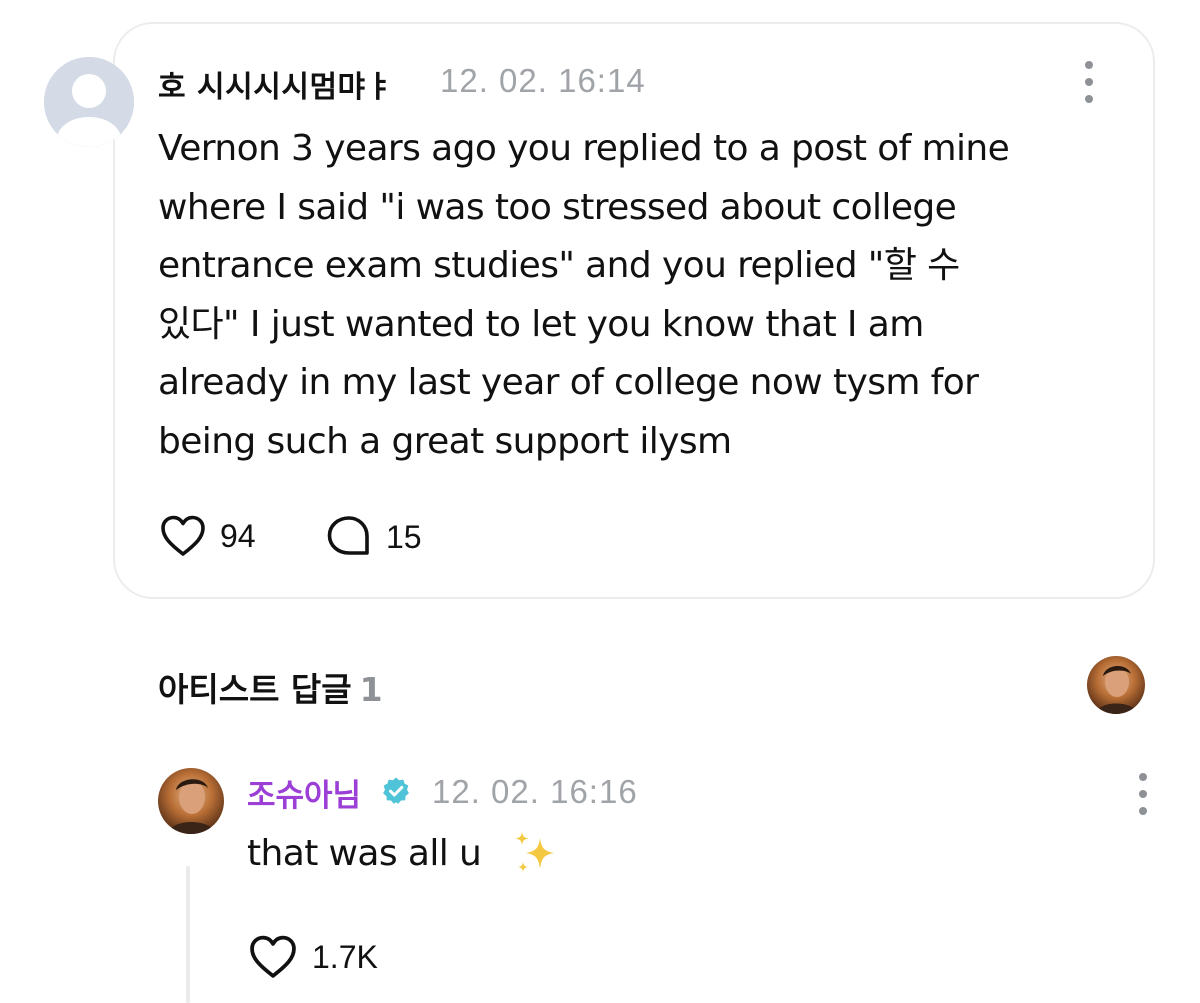  I want to click on user-silhouette-icon, so click(89, 102).